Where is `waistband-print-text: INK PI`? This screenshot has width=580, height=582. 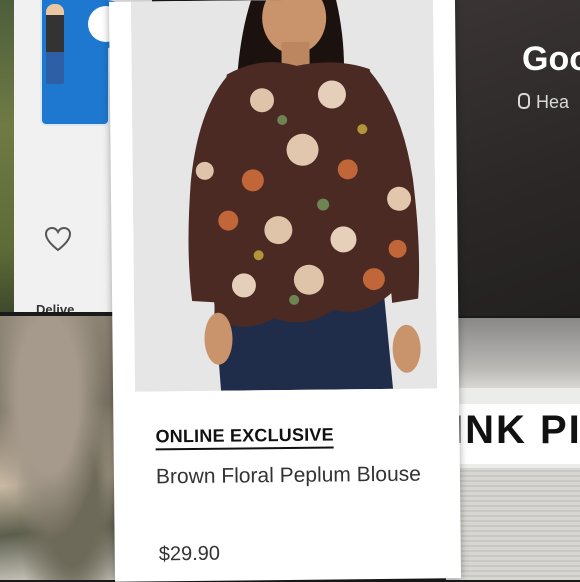
waistband-print-text: INK PI is located at coordinates (516, 430).